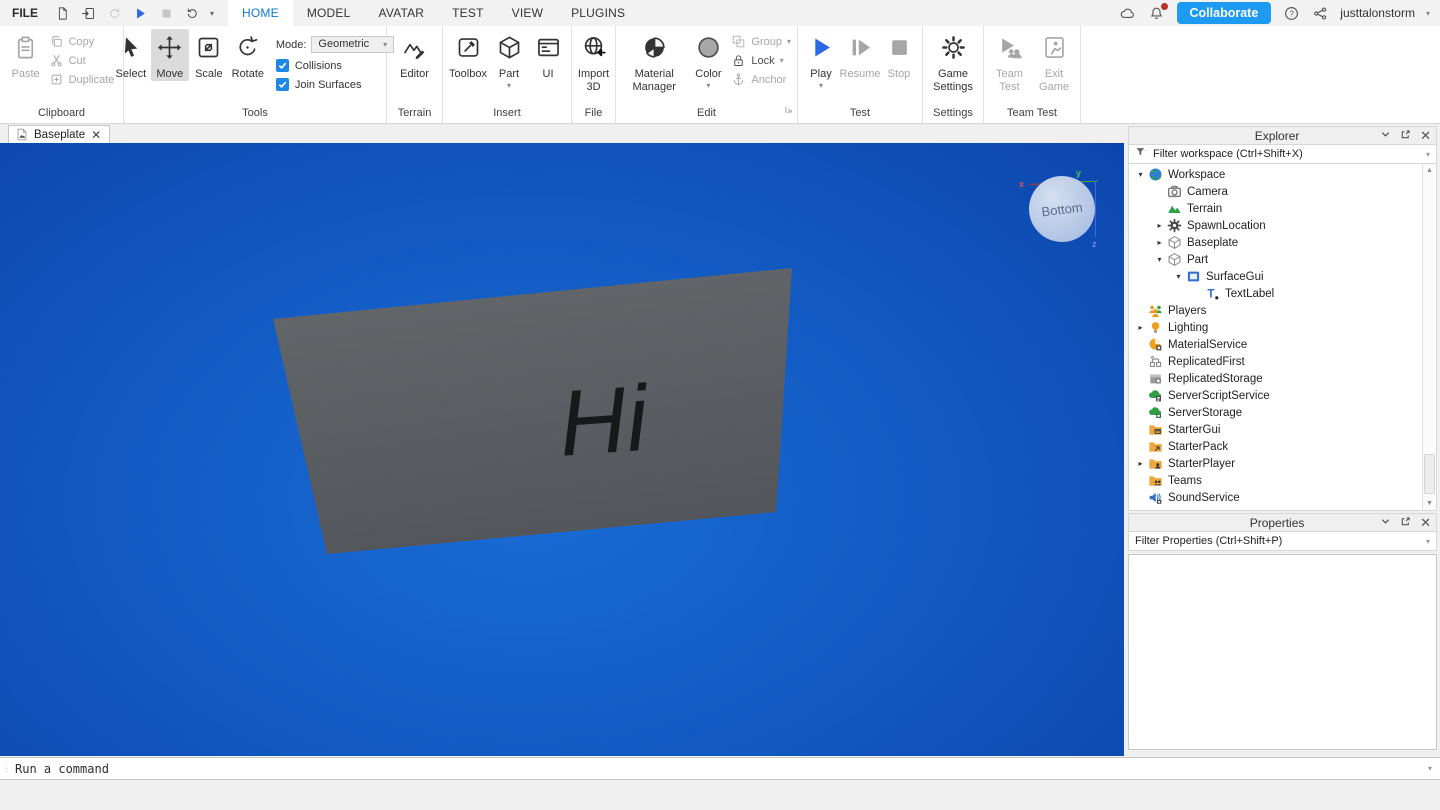 This screenshot has width=1440, height=810. I want to click on properties-popout-icon, so click(1405, 523).